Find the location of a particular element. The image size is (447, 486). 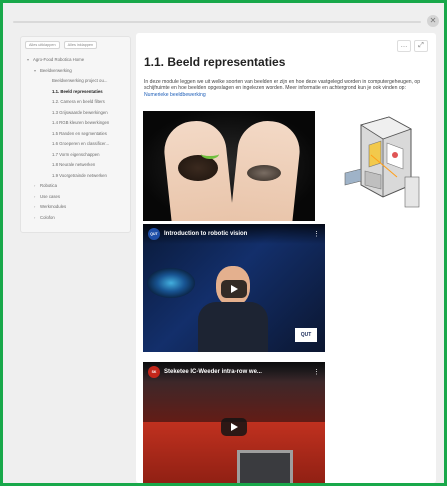

sidebar-item: › Colofon is located at coordinates (75, 218).